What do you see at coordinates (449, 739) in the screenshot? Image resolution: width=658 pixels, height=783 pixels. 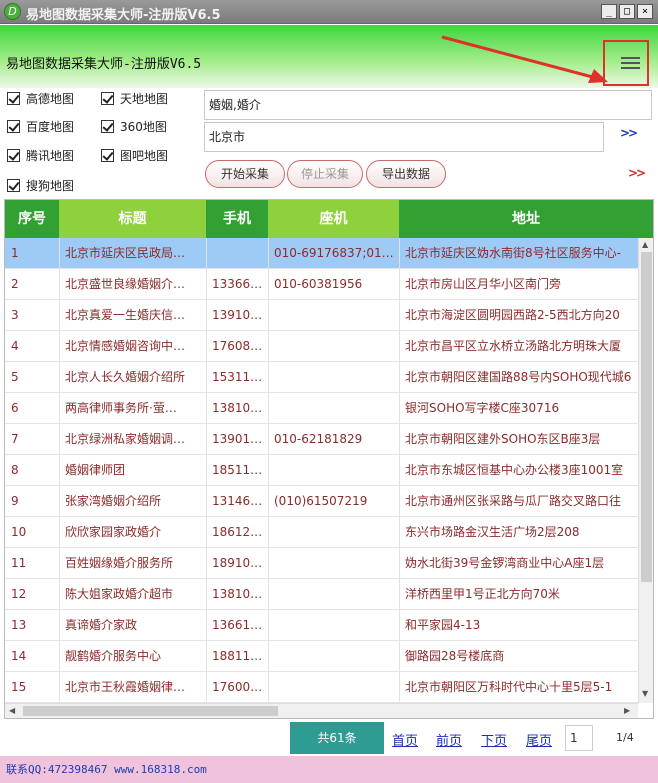 I see `prev-page-link: 前页` at bounding box center [449, 739].